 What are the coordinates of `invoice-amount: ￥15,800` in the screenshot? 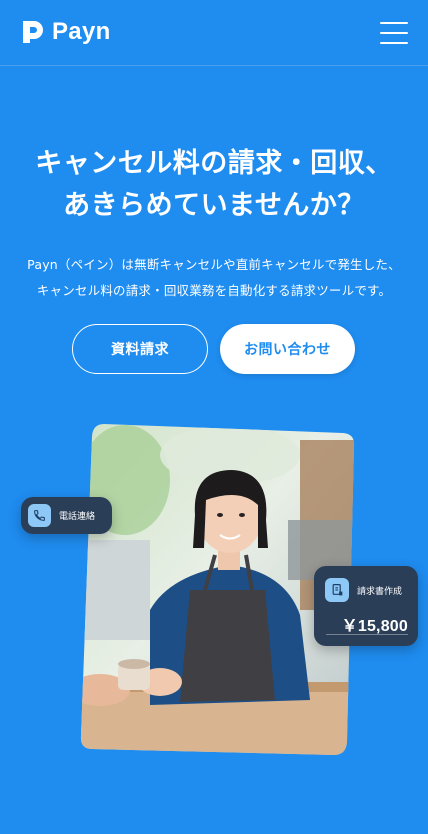 It's located at (374, 626).